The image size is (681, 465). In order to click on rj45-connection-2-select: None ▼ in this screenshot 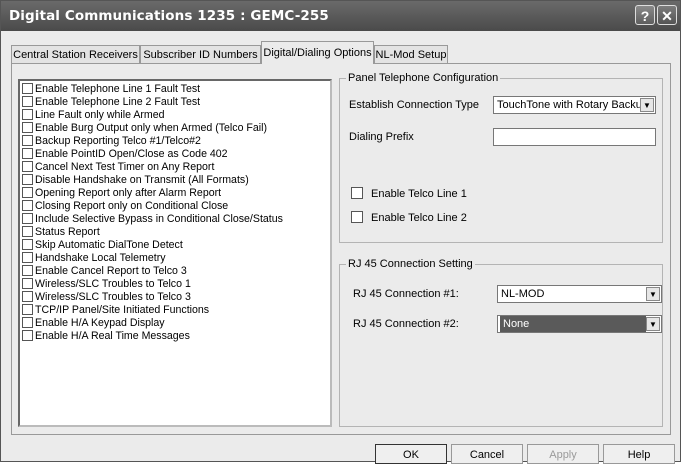, I will do `click(579, 324)`.